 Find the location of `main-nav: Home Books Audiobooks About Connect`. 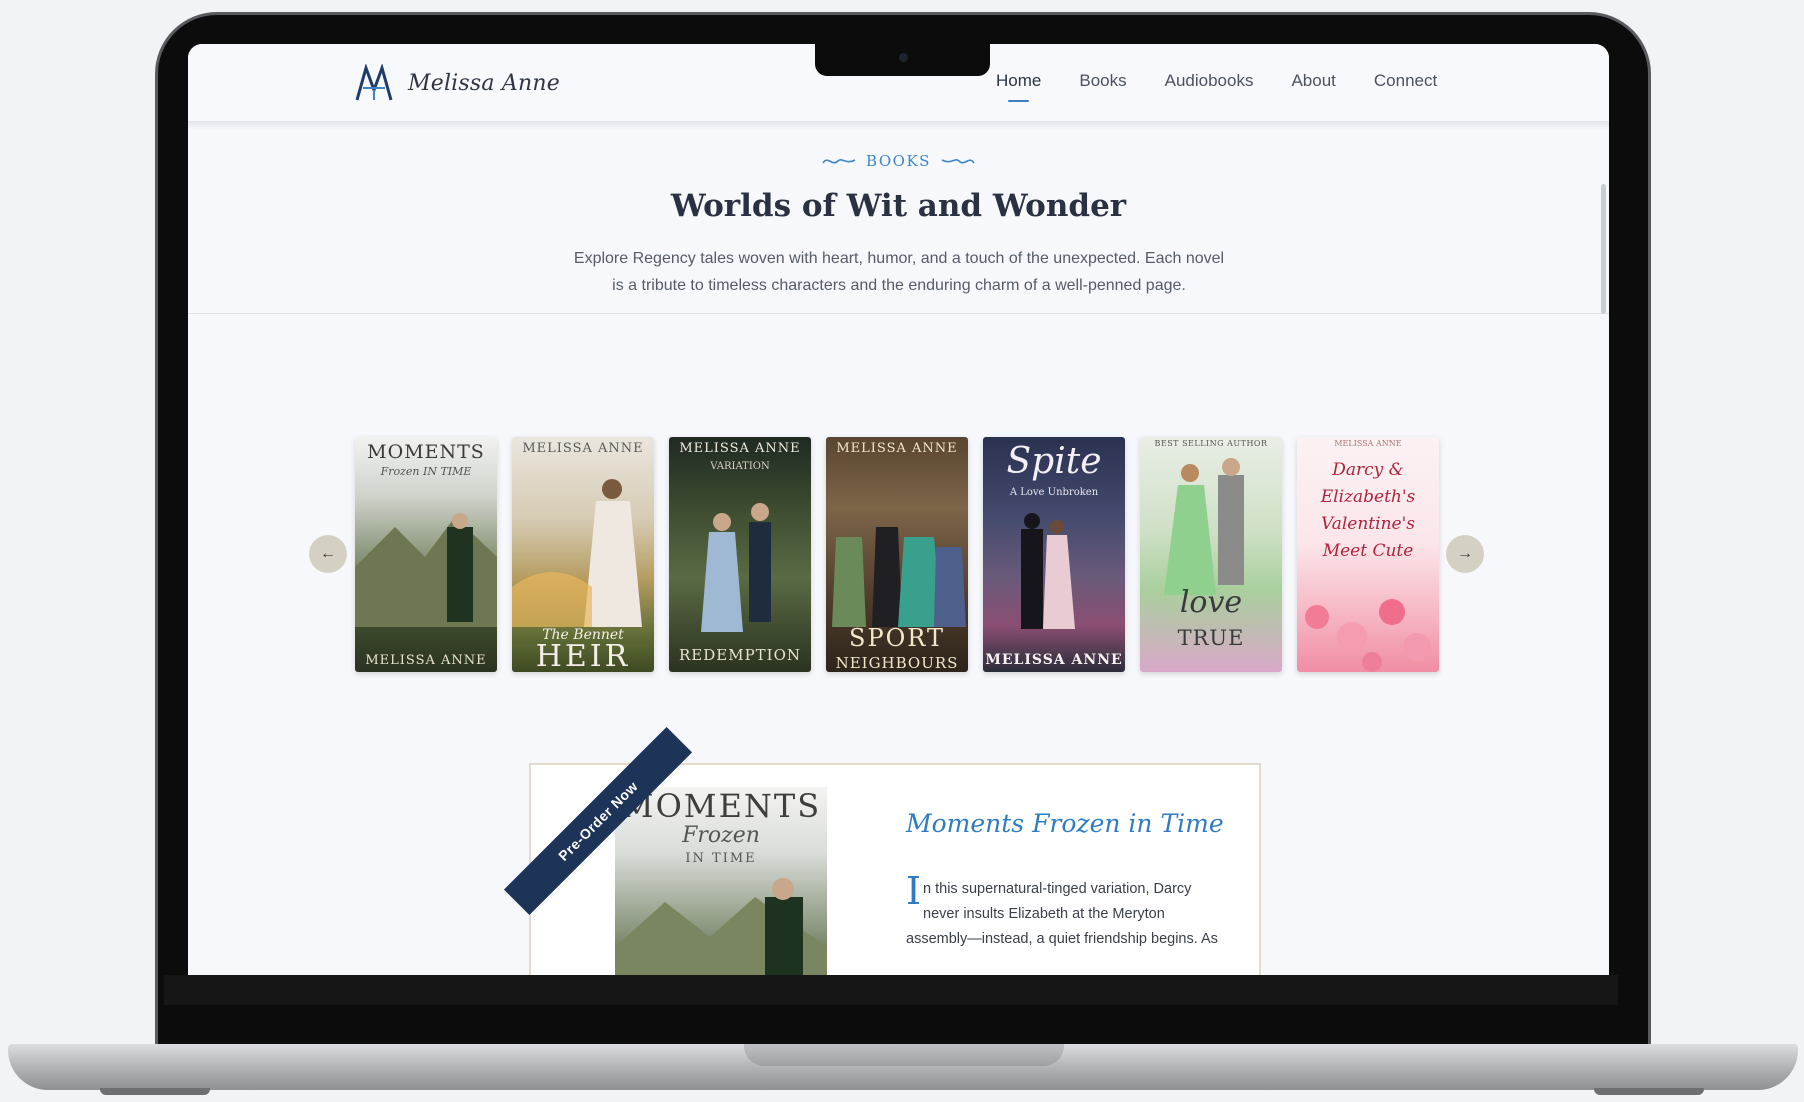

main-nav: Home Books Audiobooks About Connect is located at coordinates (1216, 86).